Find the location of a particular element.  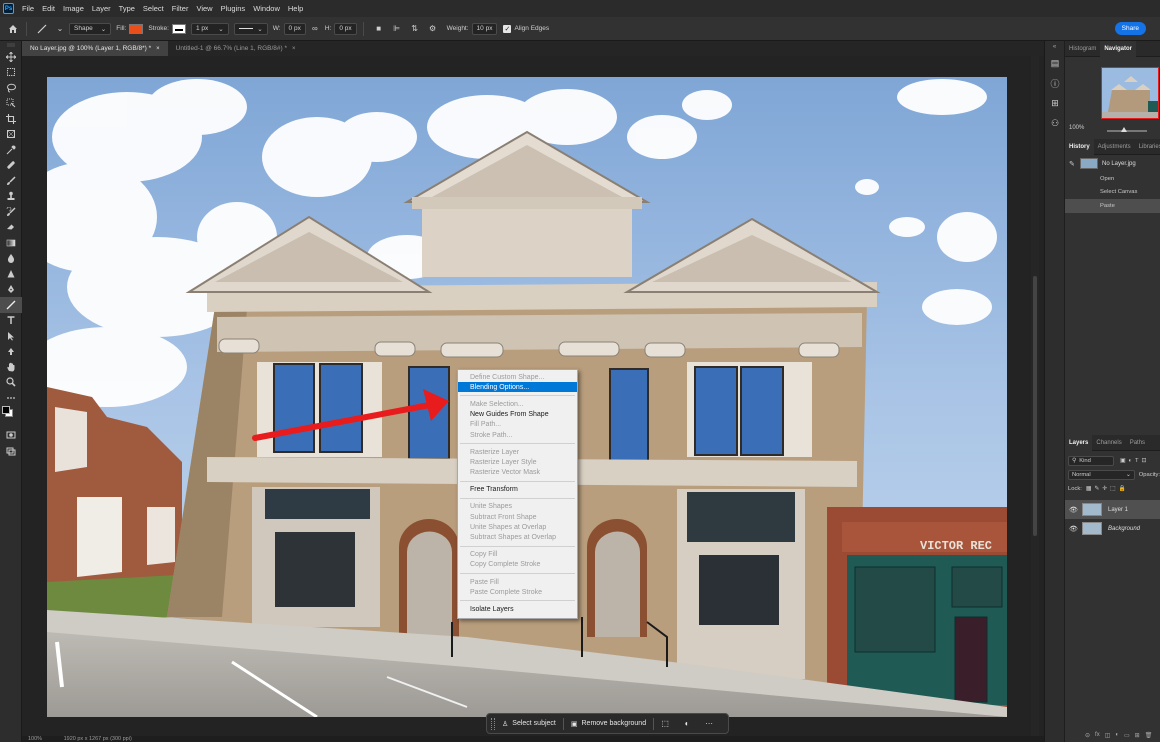

path-arrangement-icon: ⇅ is located at coordinates (415, 29).